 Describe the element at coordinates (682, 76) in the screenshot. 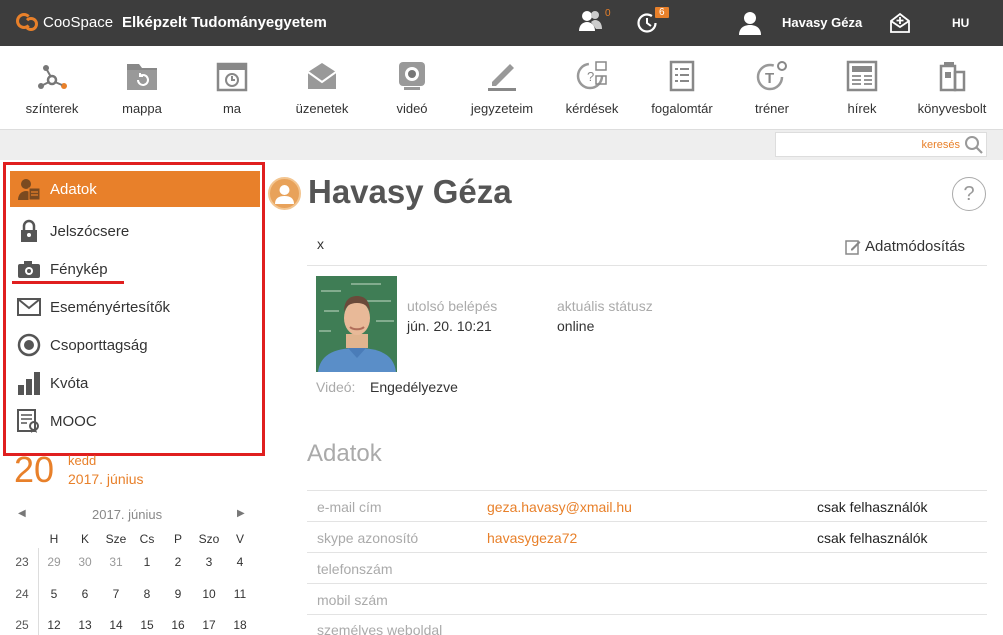

I see `glossary-icon` at that location.